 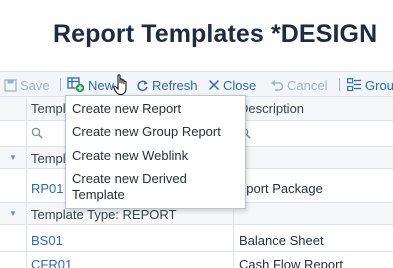 I want to click on close-label: Close, so click(x=240, y=85).